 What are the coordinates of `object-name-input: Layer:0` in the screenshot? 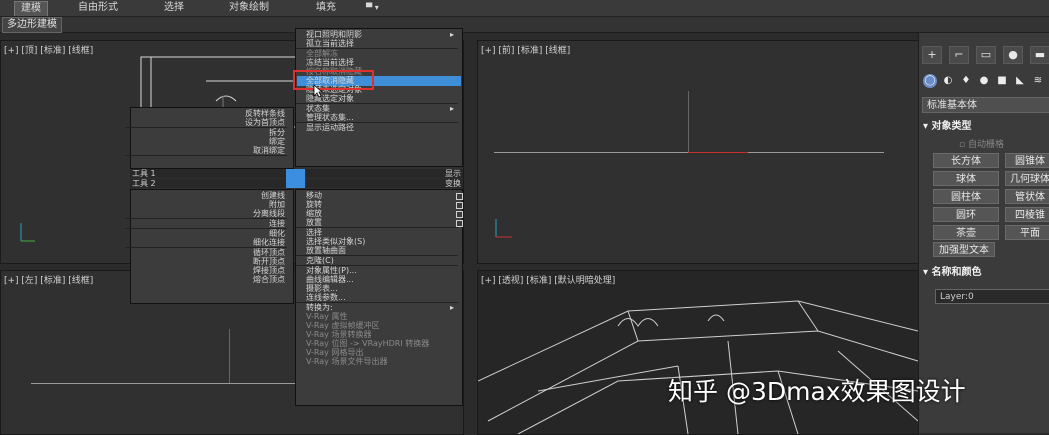 It's located at (992, 296).